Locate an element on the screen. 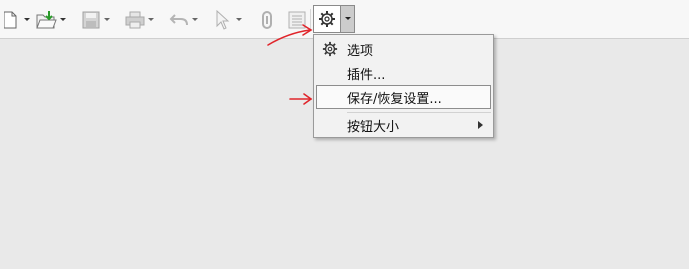 The width and height of the screenshot is (689, 269). menu-item-label: 选项 is located at coordinates (360, 51).